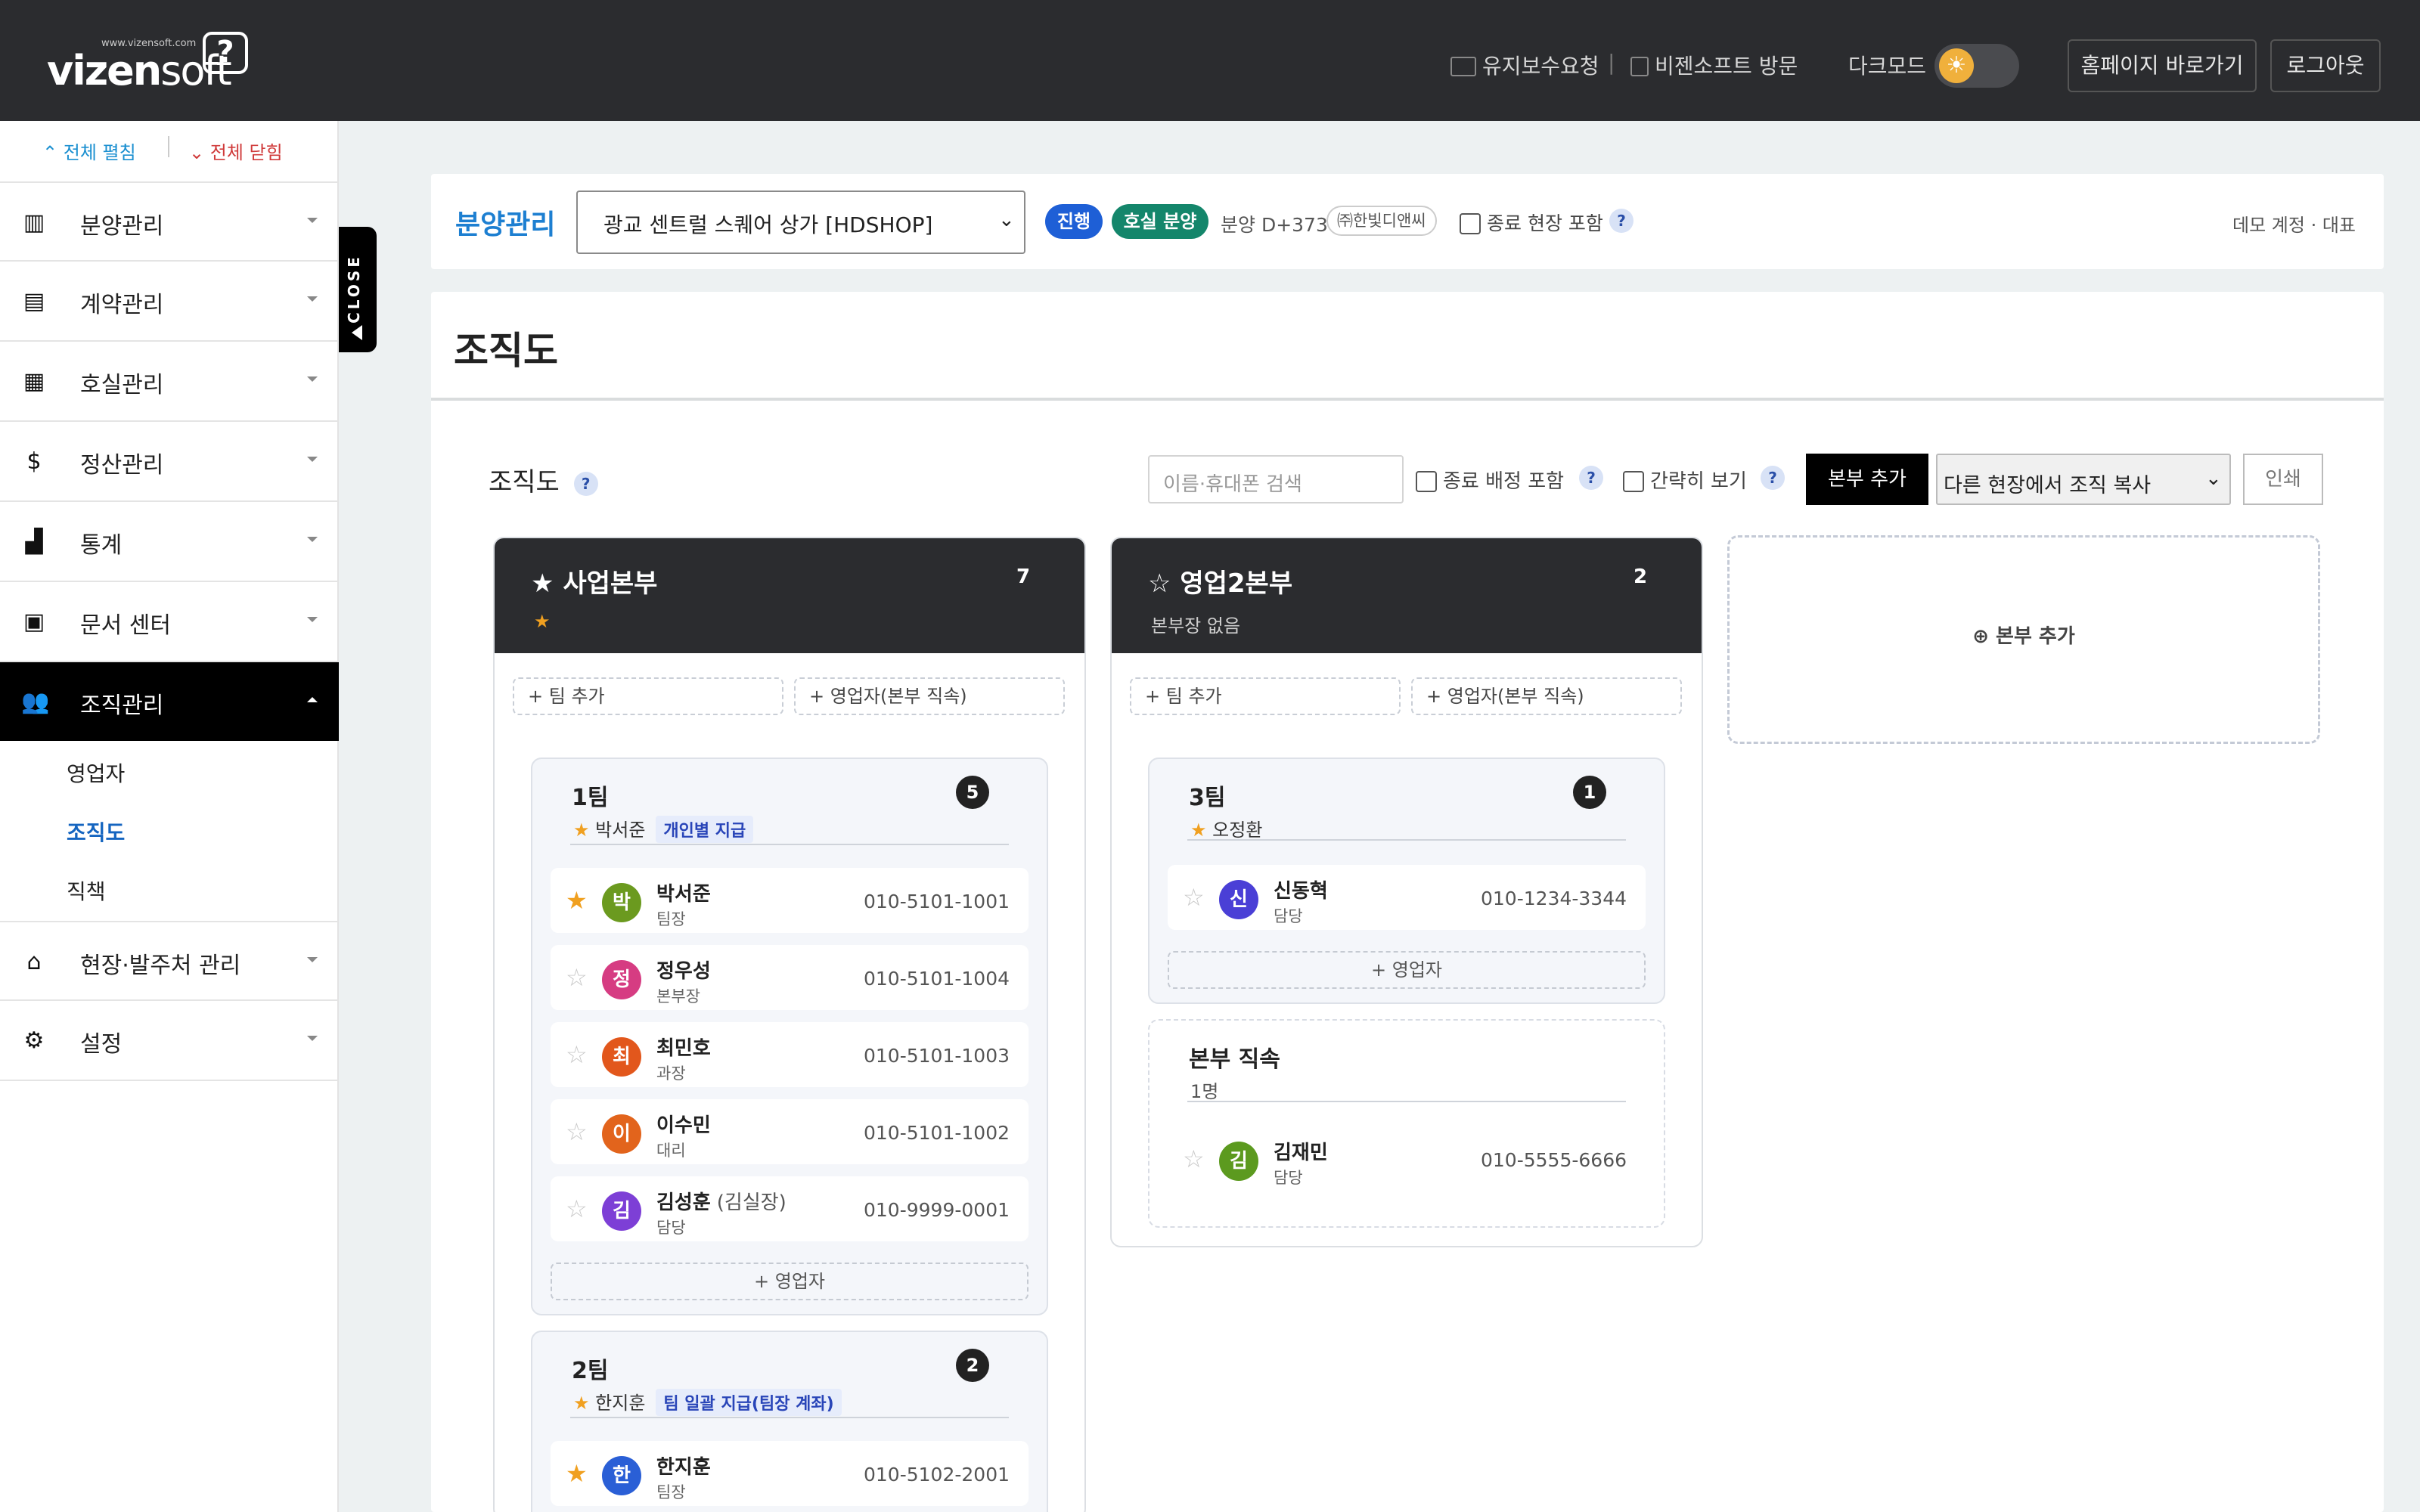 The image size is (2420, 1512). Describe the element at coordinates (96, 832) in the screenshot. I see `sidebar-subitem-org-chart: 조직도` at that location.